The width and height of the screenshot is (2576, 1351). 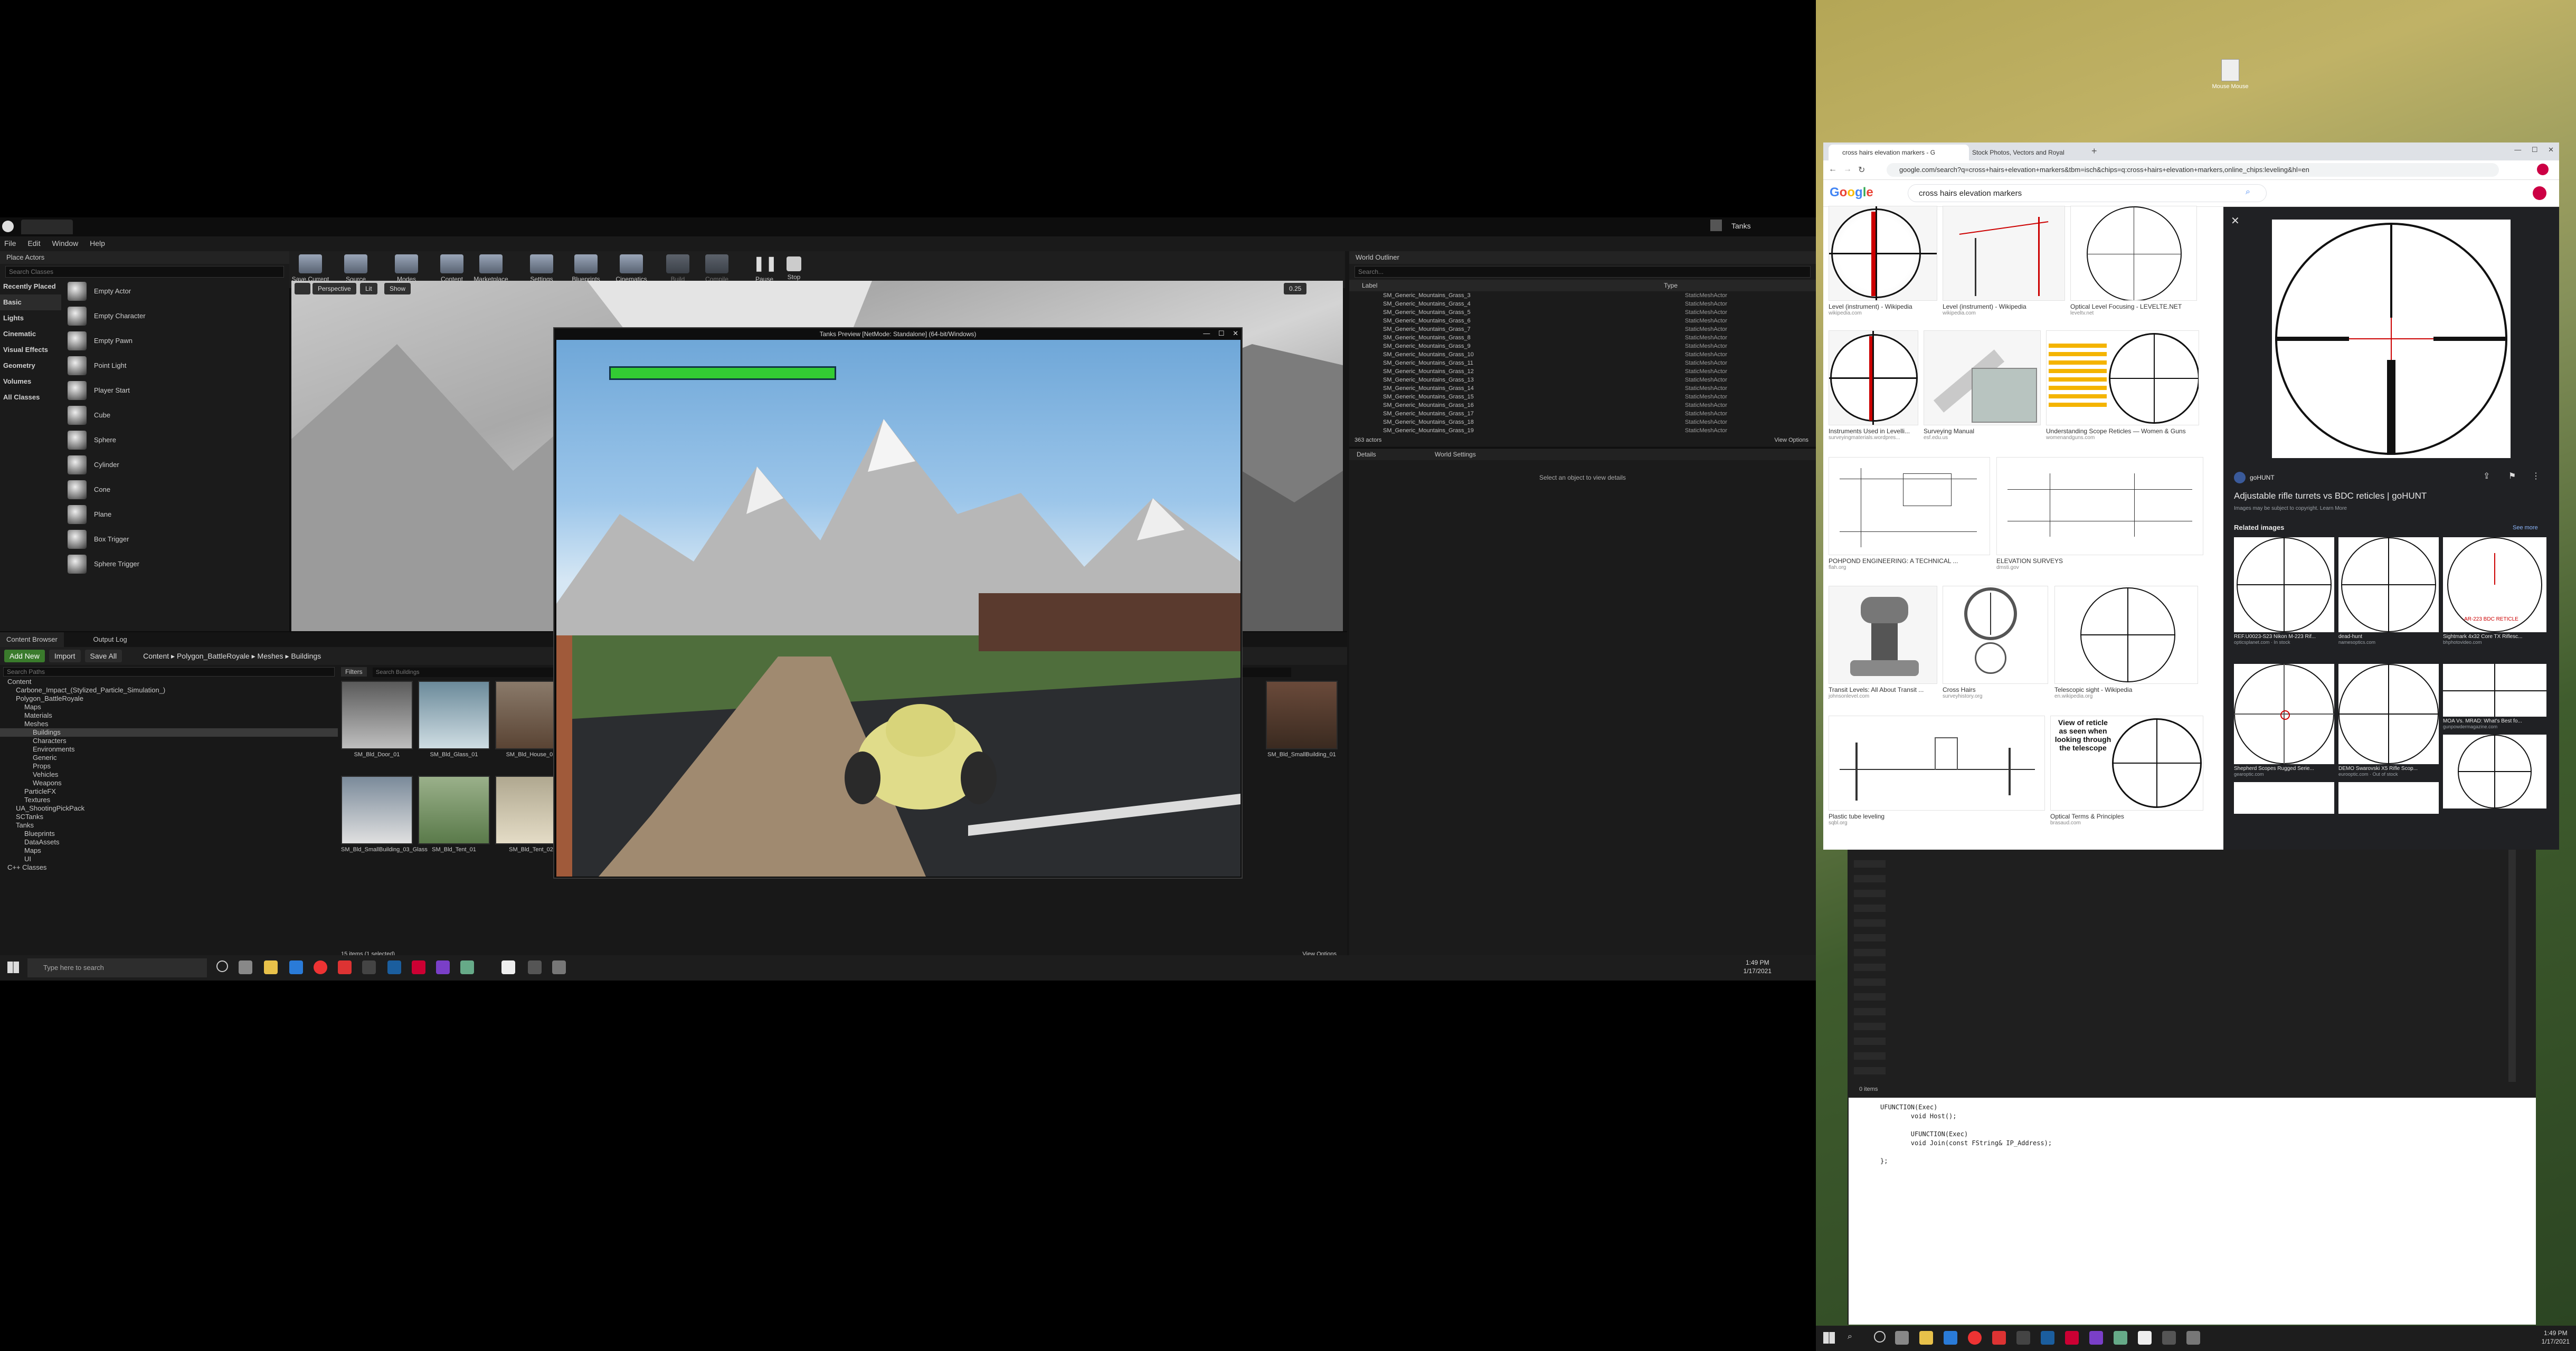 What do you see at coordinates (169, 749) in the screenshot?
I see `folder-item: Environments` at bounding box center [169, 749].